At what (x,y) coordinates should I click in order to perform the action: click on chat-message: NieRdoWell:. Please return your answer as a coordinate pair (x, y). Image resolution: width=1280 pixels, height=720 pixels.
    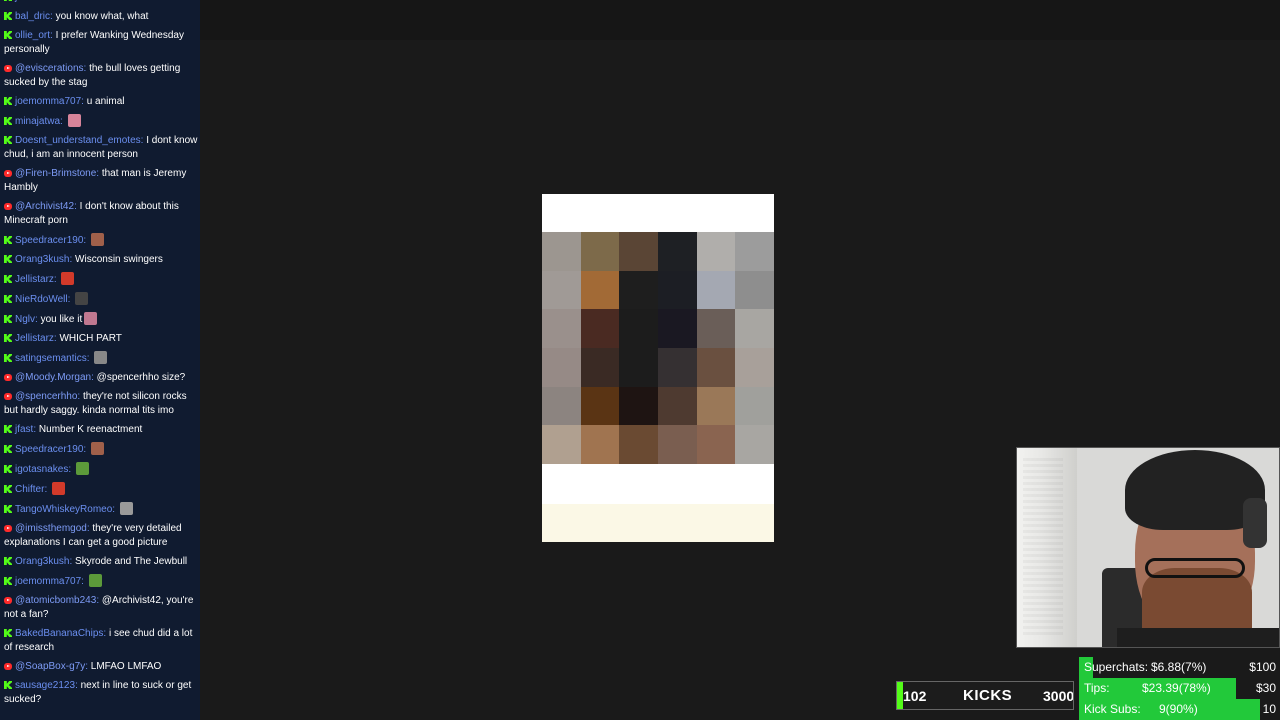
    Looking at the image, I should click on (102, 299).